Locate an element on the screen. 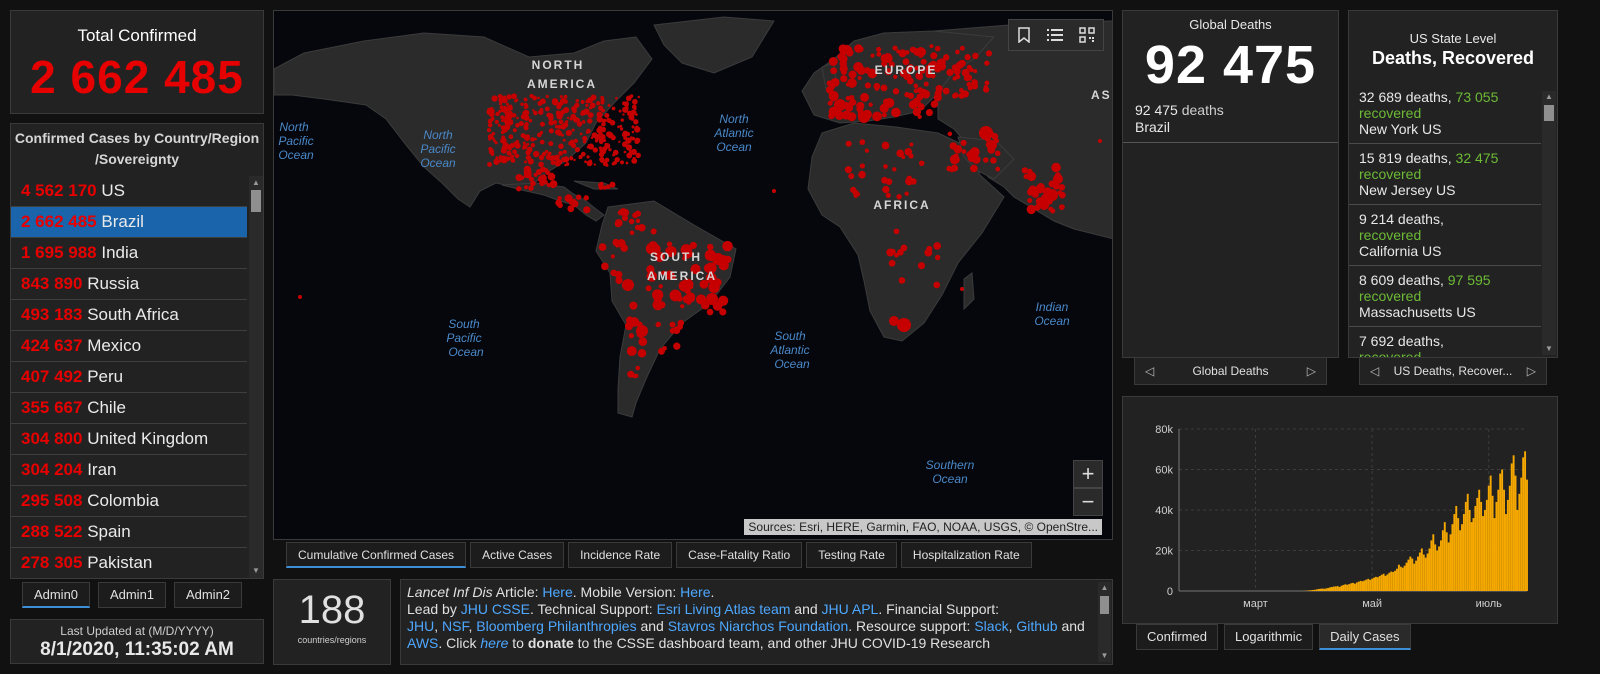 This screenshot has width=1600, height=674. admin-tab-0: Admin0 is located at coordinates (56, 595).